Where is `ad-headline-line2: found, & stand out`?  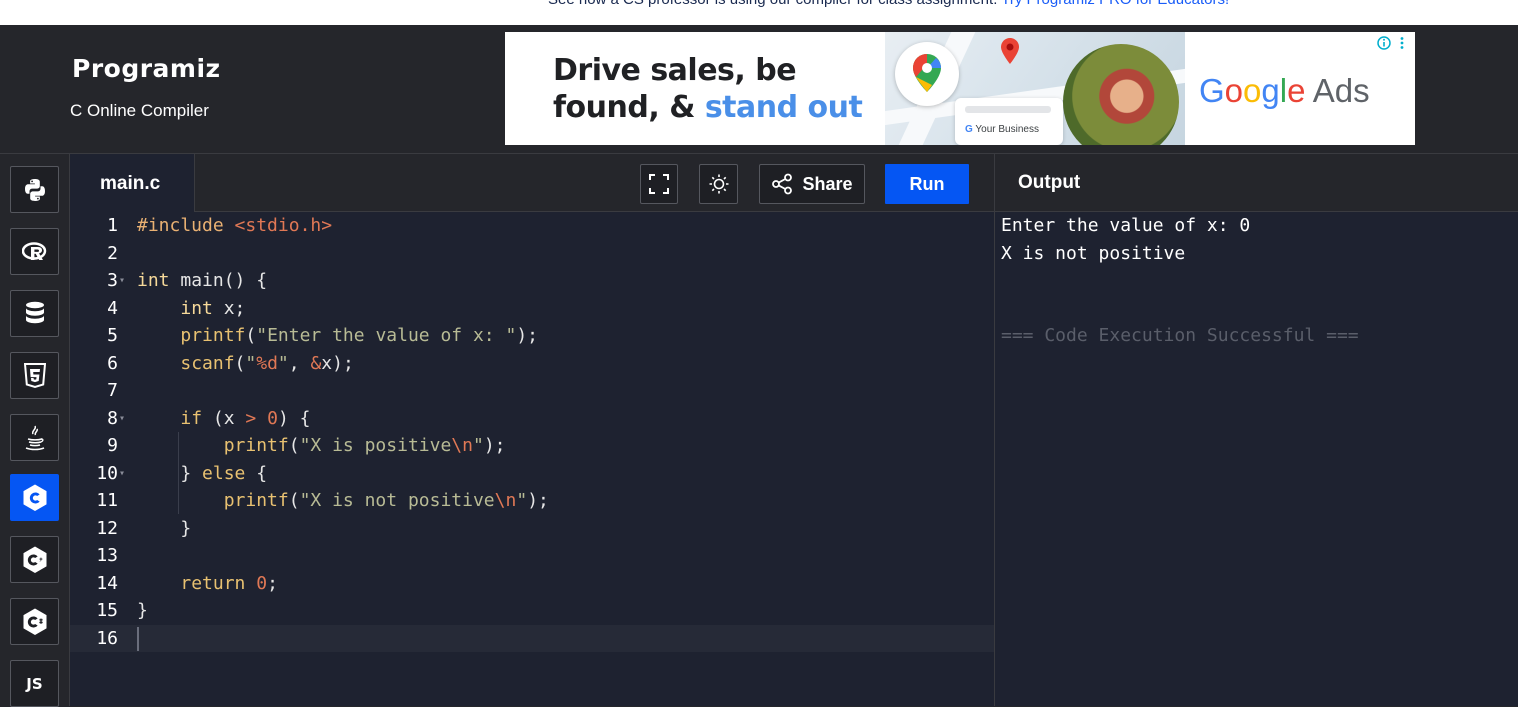 ad-headline-line2: found, & stand out is located at coordinates (708, 107).